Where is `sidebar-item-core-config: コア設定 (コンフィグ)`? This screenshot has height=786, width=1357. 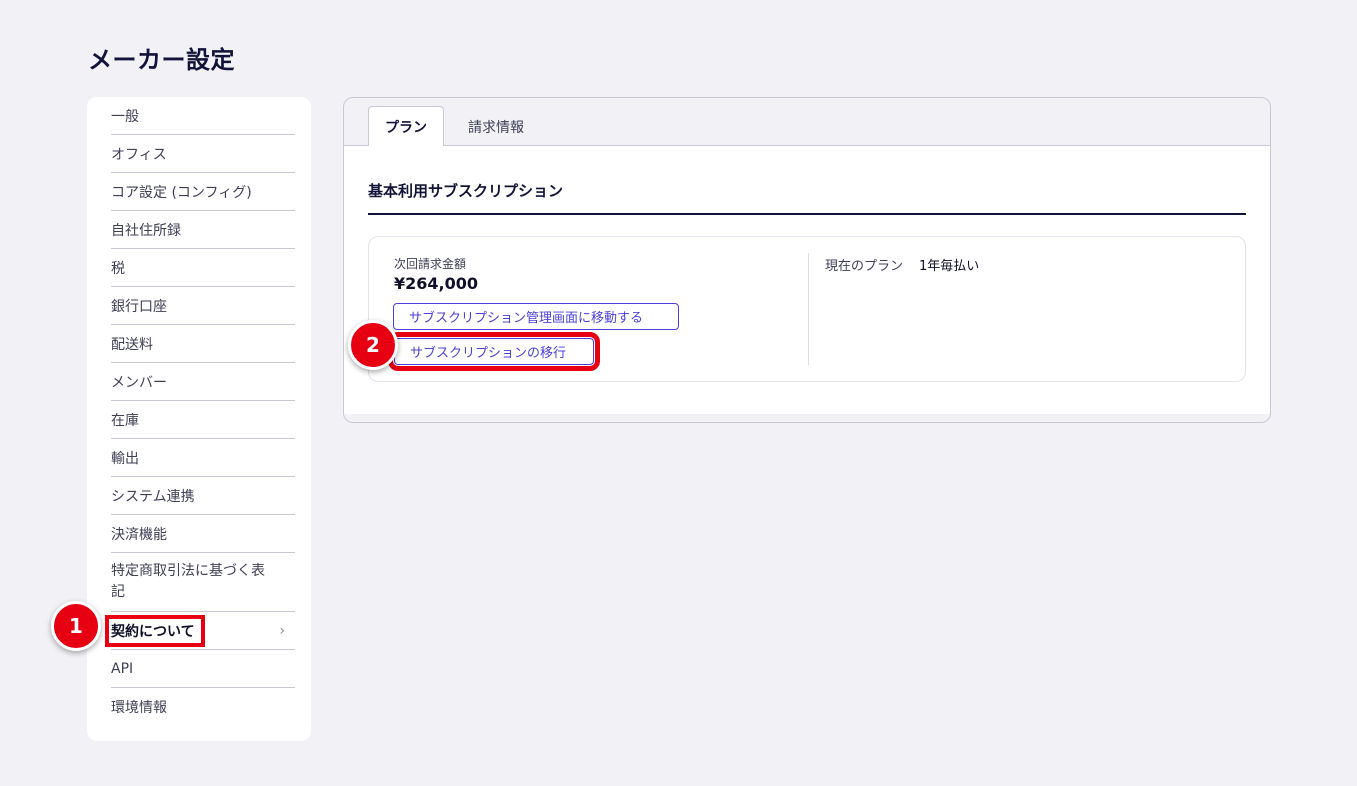 sidebar-item-core-config: コア設定 (コンフィグ) is located at coordinates (203, 192).